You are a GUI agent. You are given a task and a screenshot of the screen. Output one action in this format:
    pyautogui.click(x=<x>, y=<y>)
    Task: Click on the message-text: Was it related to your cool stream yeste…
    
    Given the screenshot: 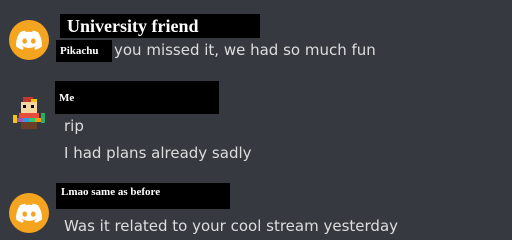 What is the action you would take?
    pyautogui.click(x=231, y=226)
    